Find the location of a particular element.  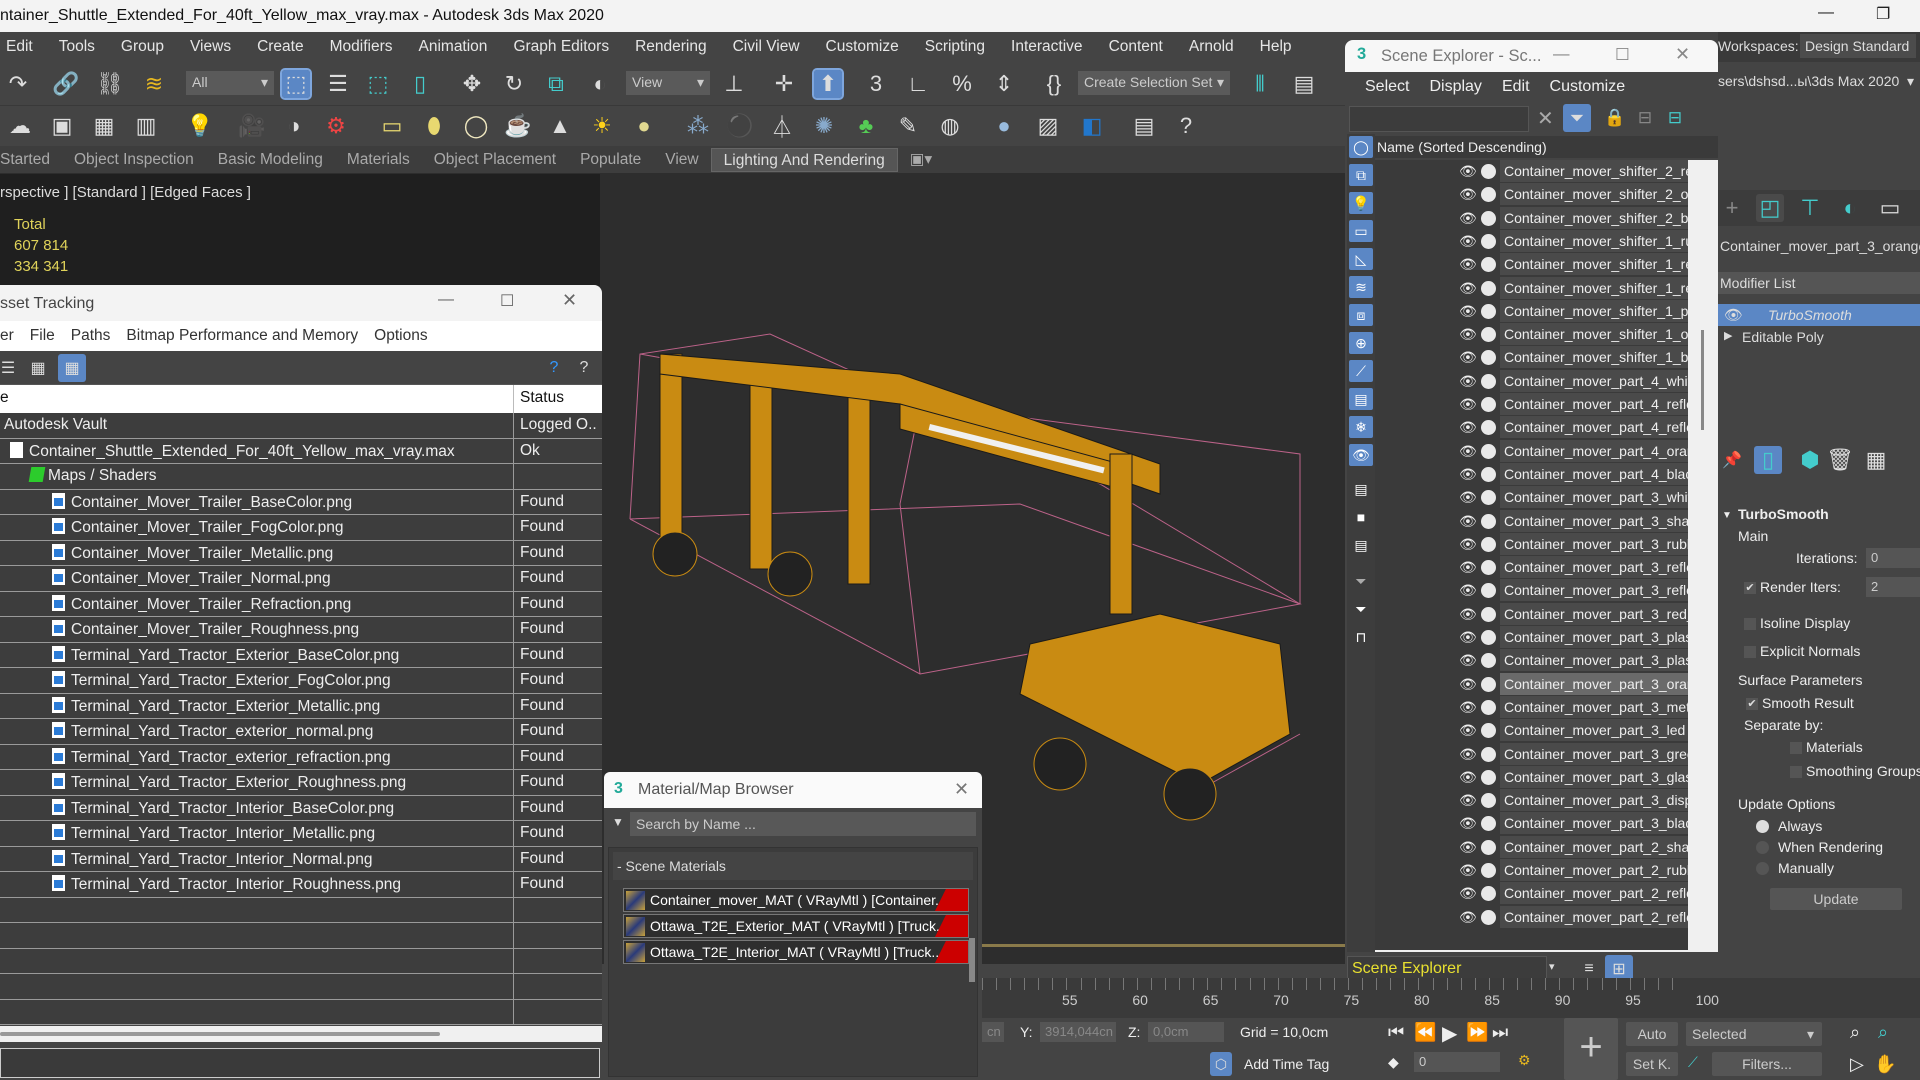

camera-icon: 🎥 is located at coordinates (252, 126).